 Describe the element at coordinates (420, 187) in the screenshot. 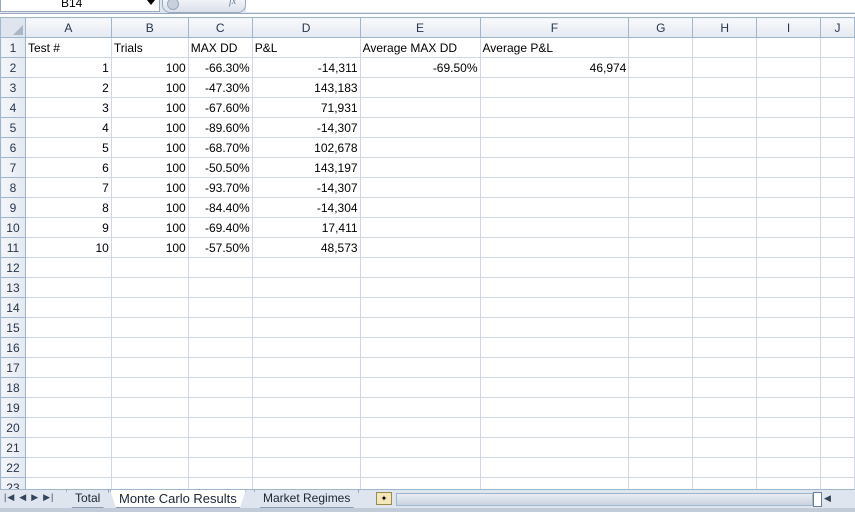

I see `cell-e8` at that location.